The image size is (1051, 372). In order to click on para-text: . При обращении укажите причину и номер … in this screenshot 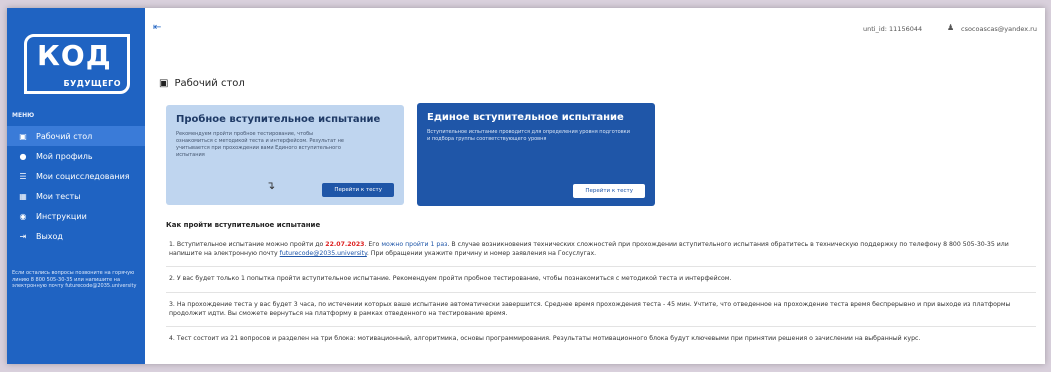, I will do `click(481, 253)`.